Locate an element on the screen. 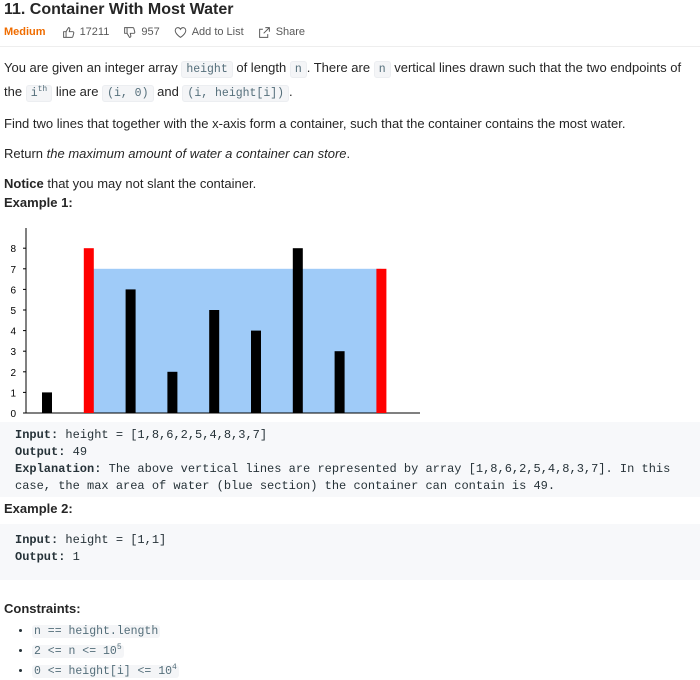 The image size is (700, 680). inline-code-superscript: ith is located at coordinates (39, 93).